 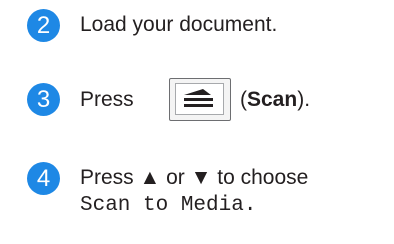 What do you see at coordinates (107, 99) in the screenshot?
I see `step-prefix-text: Press` at bounding box center [107, 99].